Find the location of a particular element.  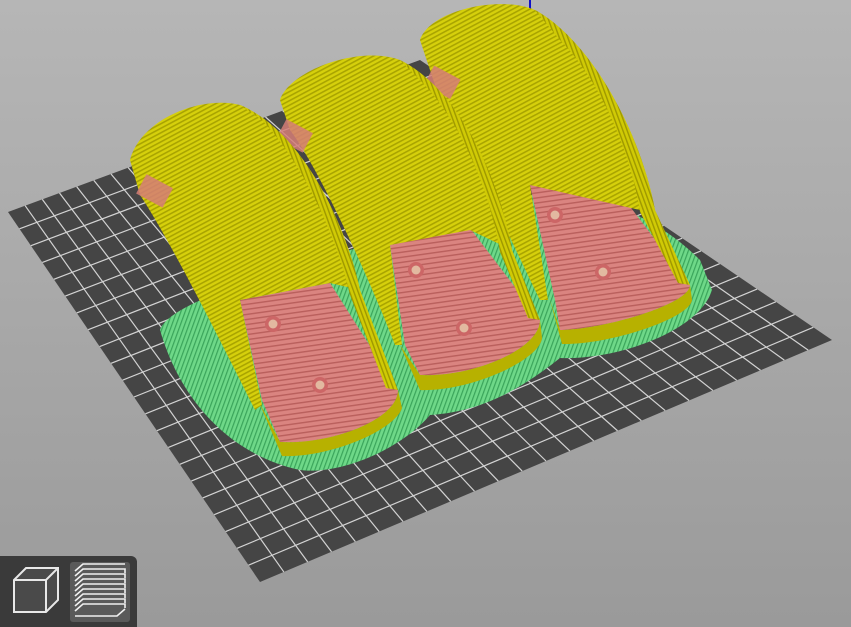

view-toolbar is located at coordinates (68, 591).